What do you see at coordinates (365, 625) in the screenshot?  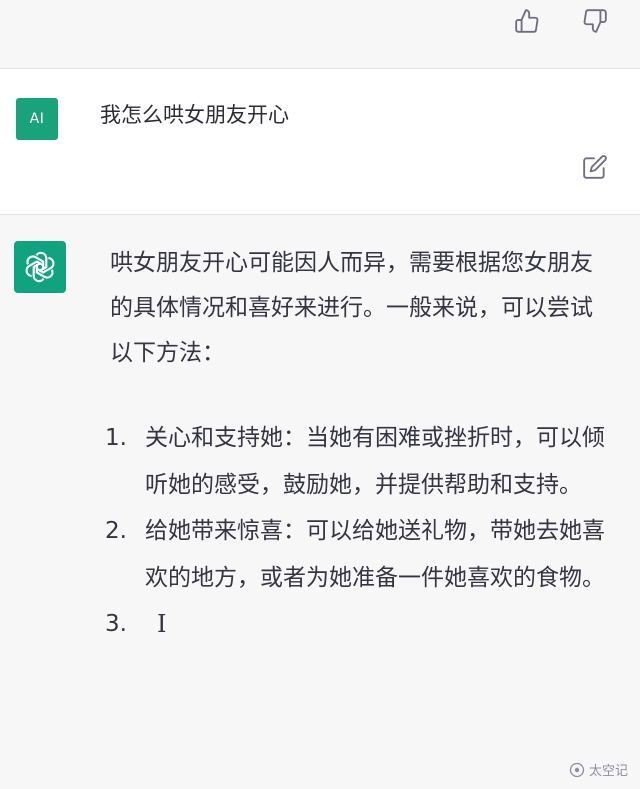 I see `list-item: 3. I` at bounding box center [365, 625].